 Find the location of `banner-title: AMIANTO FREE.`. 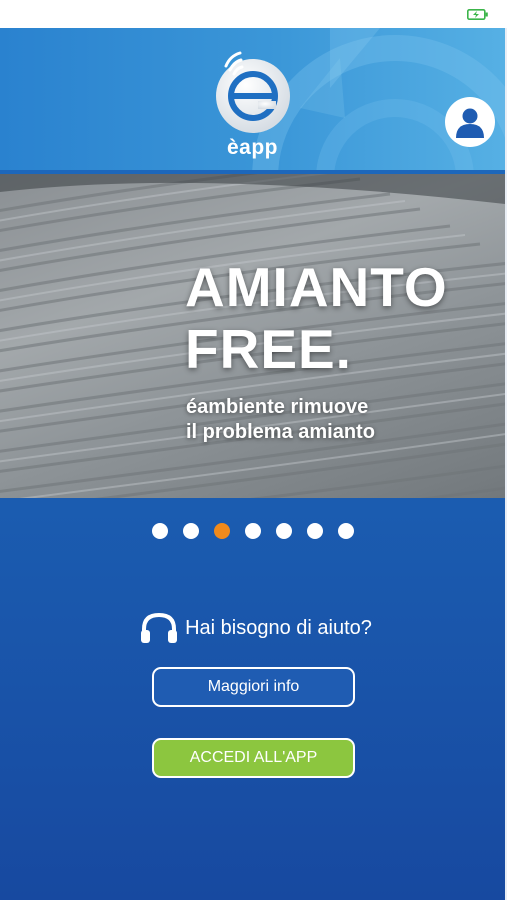

banner-title: AMIANTO FREE. is located at coordinates (316, 318).